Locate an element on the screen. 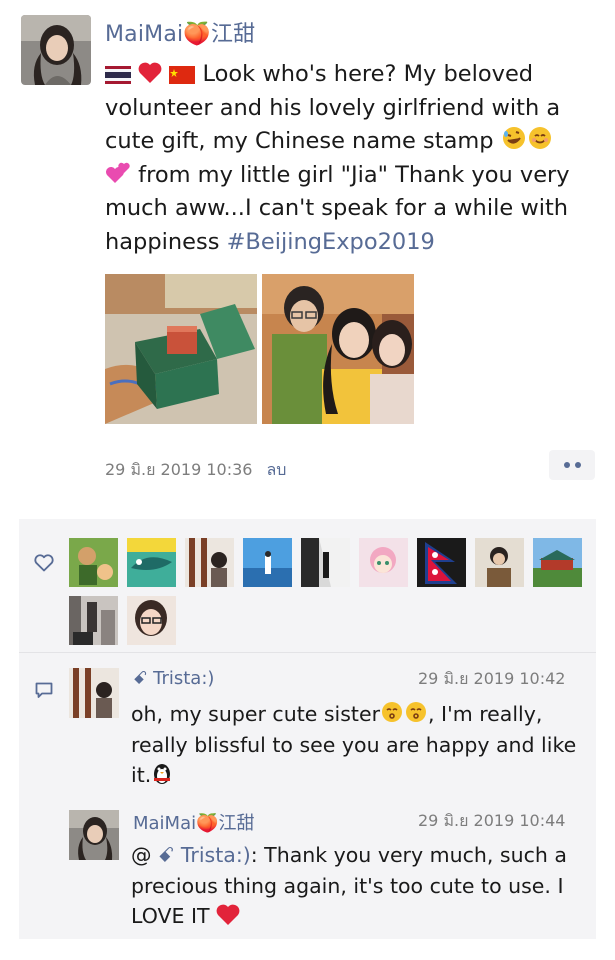  comment-timestamp: 29 มิ.ย 2019 10:44 is located at coordinates (492, 820).